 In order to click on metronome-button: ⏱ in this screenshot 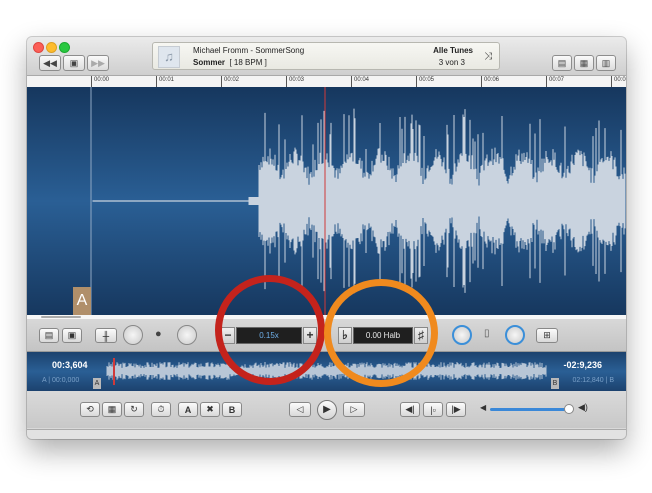, I will do `click(161, 409)`.